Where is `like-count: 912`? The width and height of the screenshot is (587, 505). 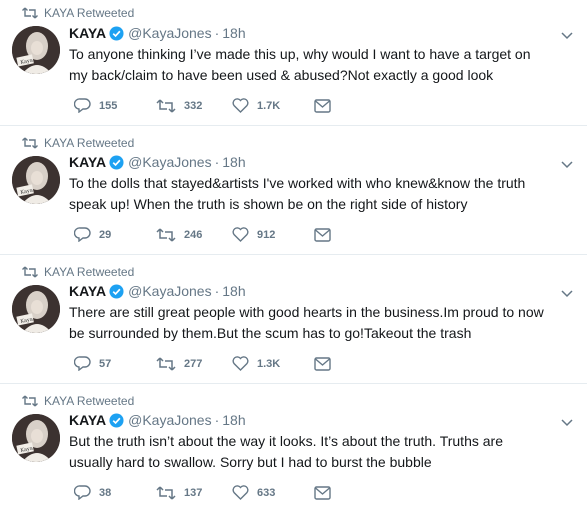 like-count: 912 is located at coordinates (266, 234).